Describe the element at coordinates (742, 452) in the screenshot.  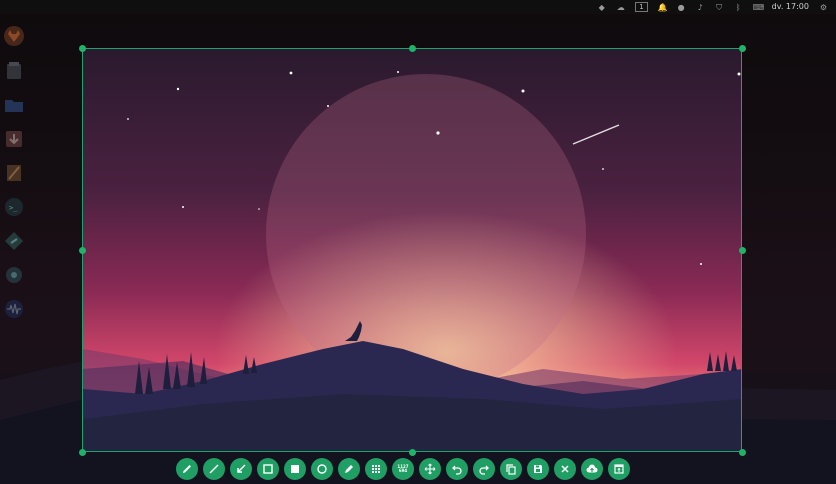
I see `resize-handle-bottom-right` at that location.